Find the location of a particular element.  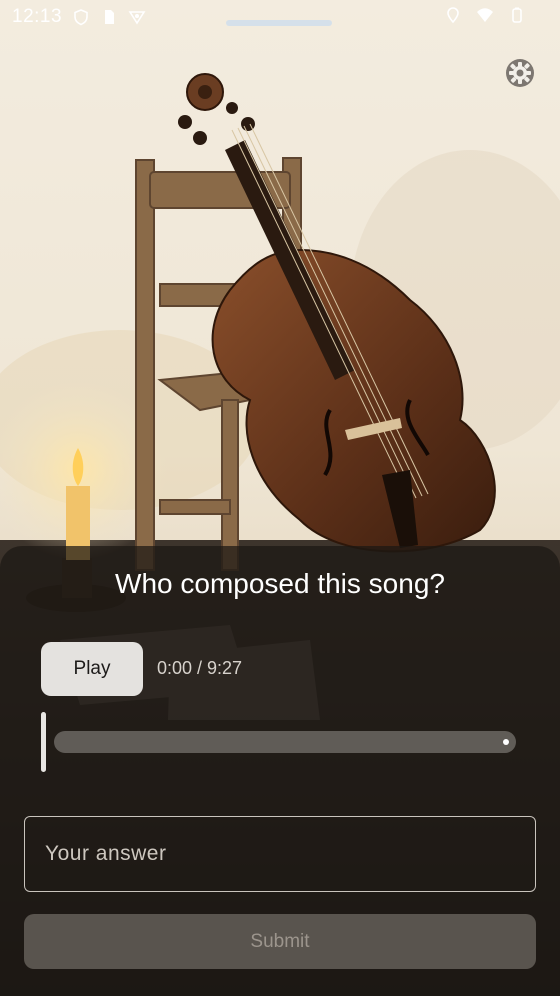

status-time: 12:13 is located at coordinates (37, 16).